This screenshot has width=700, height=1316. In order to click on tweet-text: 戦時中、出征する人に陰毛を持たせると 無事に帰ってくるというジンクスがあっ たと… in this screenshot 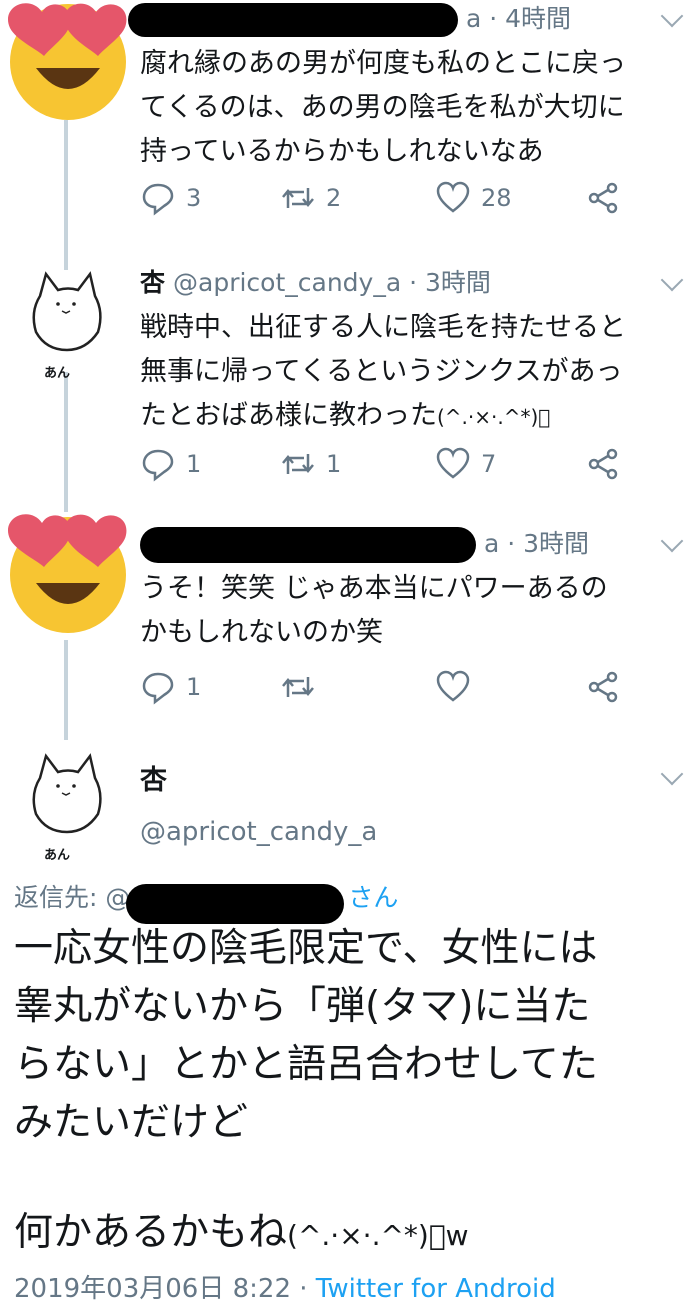, I will do `click(383, 371)`.